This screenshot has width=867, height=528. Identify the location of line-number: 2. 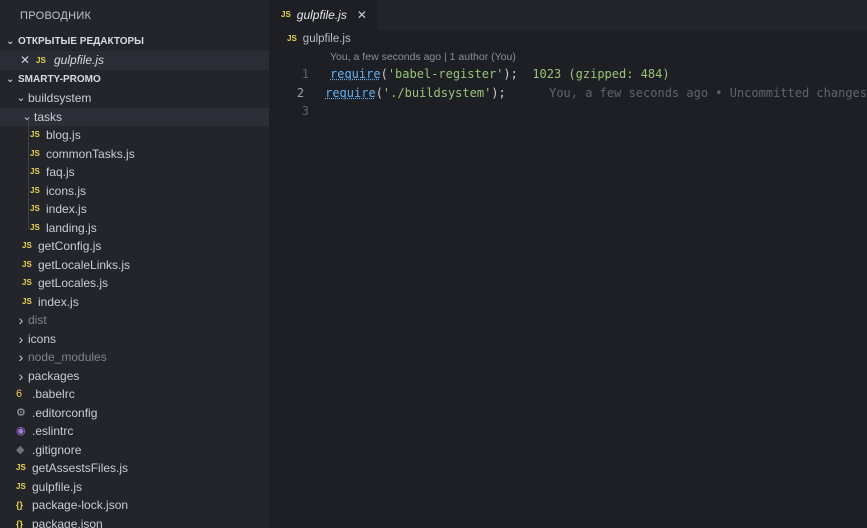
(300, 92).